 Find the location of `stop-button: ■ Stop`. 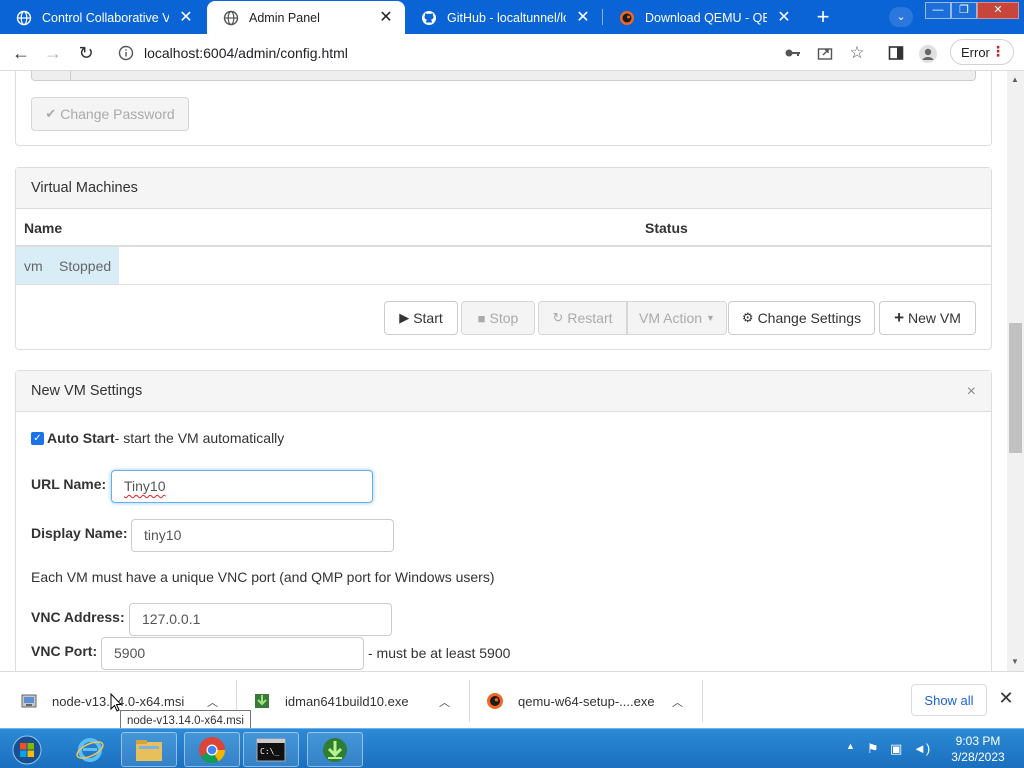

stop-button: ■ Stop is located at coordinates (498, 318).